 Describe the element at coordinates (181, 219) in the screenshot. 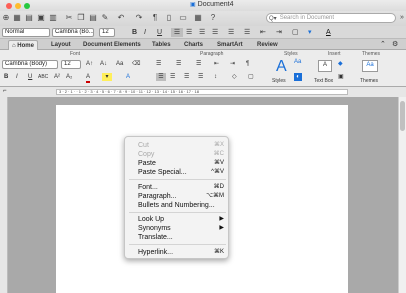

I see `menu-item-look-up: Look Up ▶` at that location.